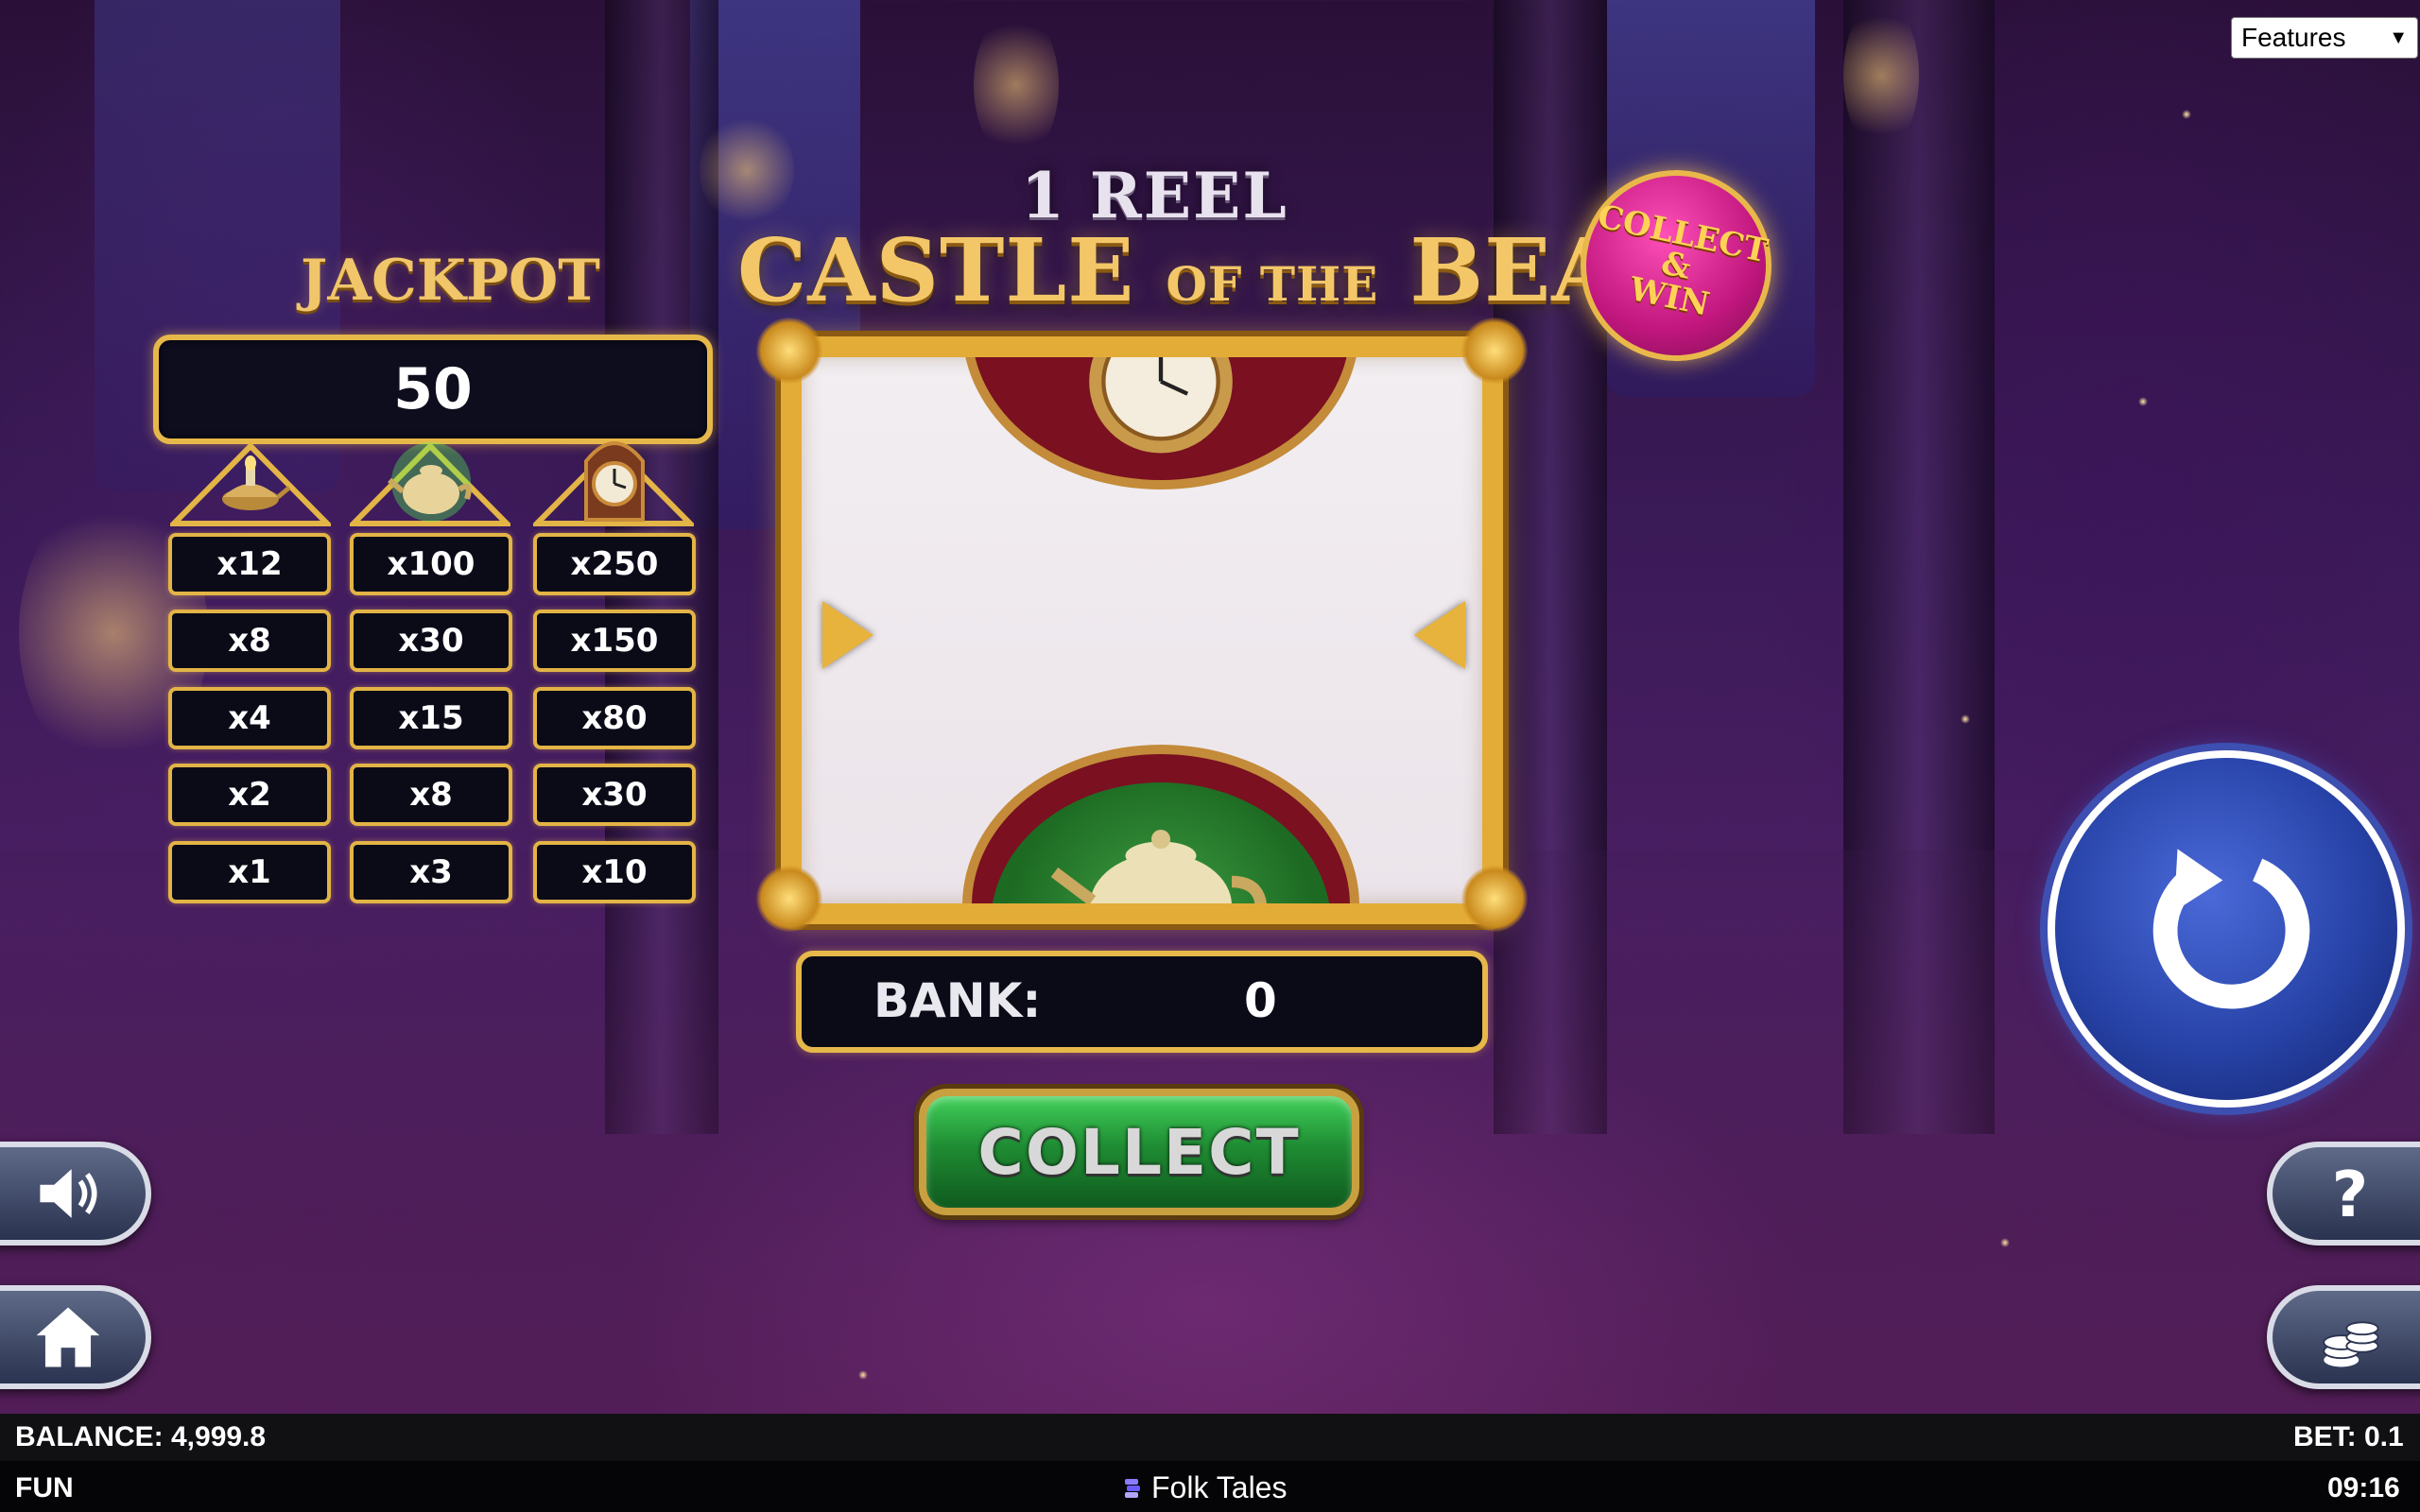 This screenshot has height=1512, width=2420. I want to click on multiplier-cell: x80, so click(614, 718).